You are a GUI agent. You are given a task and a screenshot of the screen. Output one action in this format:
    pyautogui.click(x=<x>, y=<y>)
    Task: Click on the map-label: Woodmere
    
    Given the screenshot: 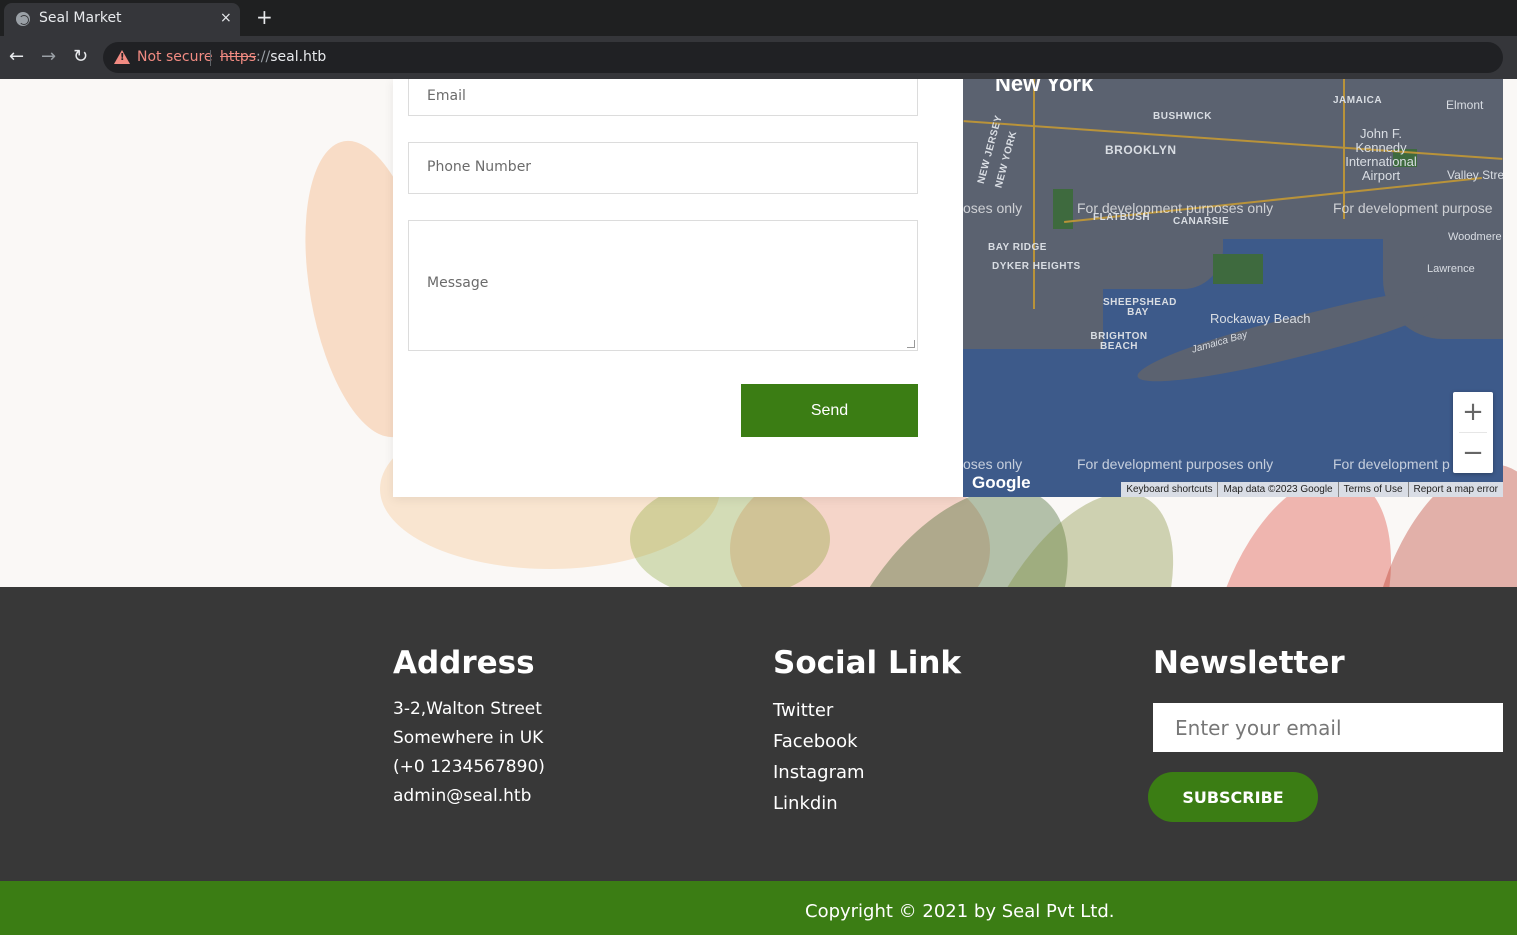 What is the action you would take?
    pyautogui.click(x=1475, y=237)
    